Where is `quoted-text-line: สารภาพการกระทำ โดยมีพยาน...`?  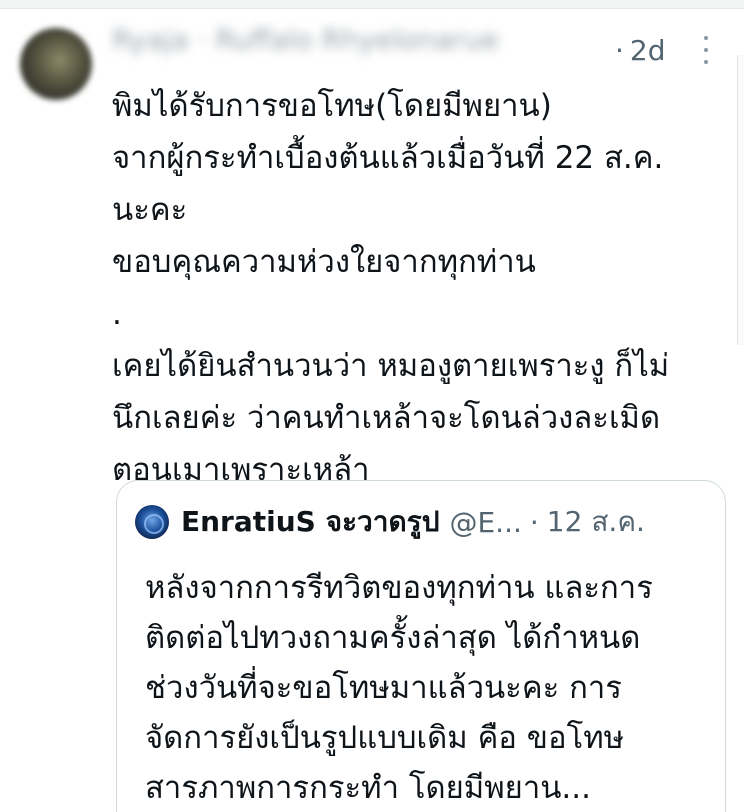
quoted-text-line: สารภาพการกระทำ โดยมีพยาน... is located at coordinates (368, 788).